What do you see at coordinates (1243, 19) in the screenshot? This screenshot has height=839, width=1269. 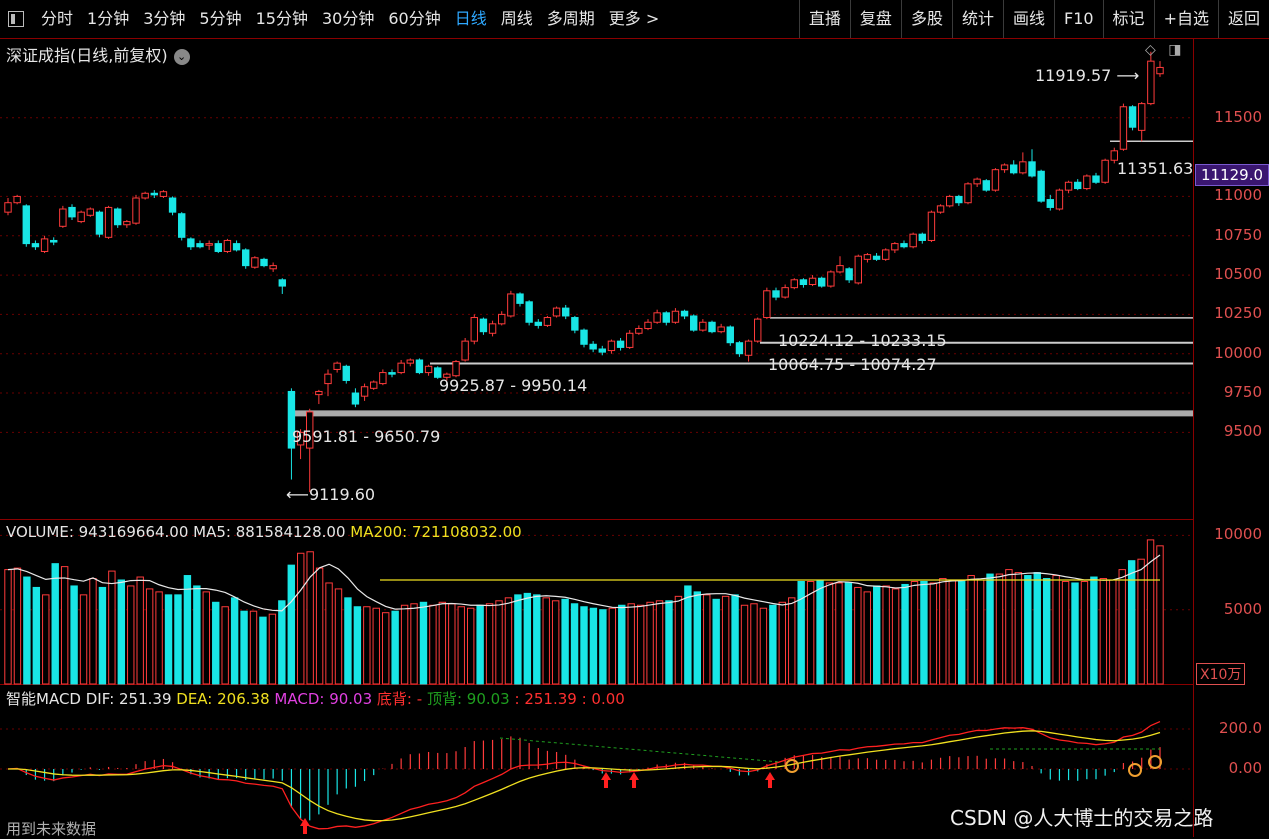 I see `function-button-8: 返回` at bounding box center [1243, 19].